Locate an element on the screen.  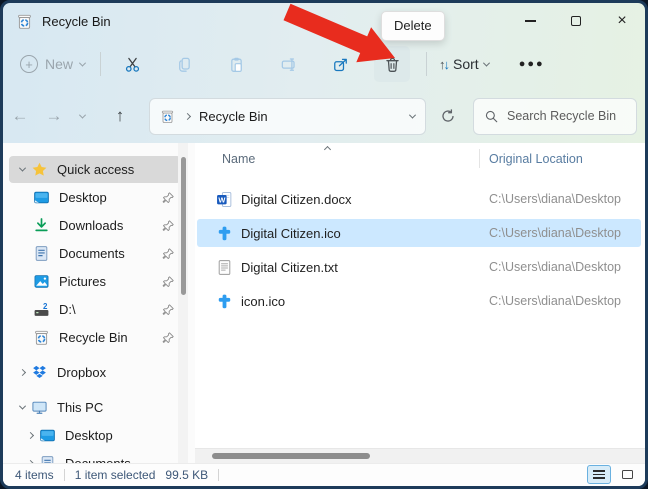
cut-button is located at coordinates (132, 64).